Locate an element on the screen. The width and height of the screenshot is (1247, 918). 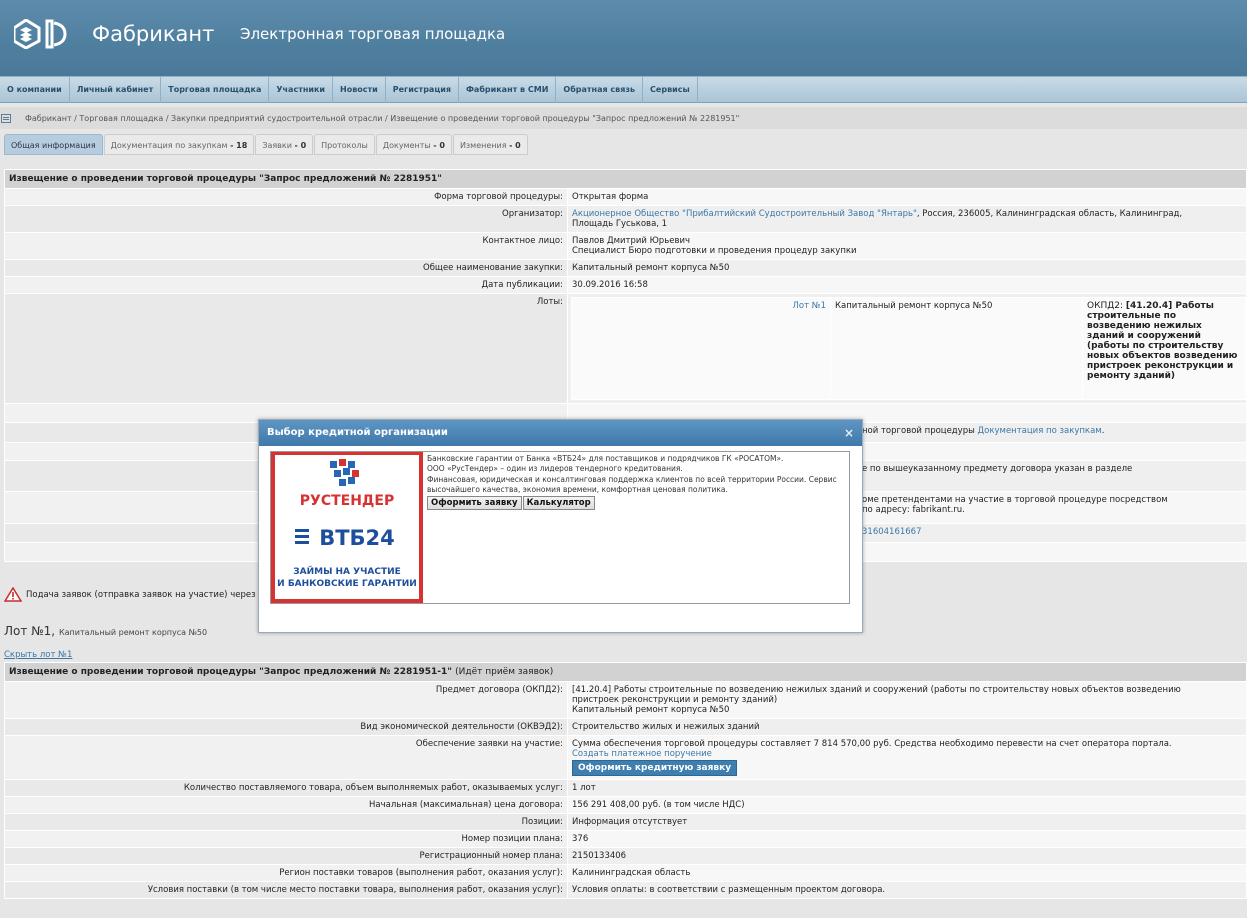
banner-brand-2: ВТБ24 is located at coordinates (357, 538).